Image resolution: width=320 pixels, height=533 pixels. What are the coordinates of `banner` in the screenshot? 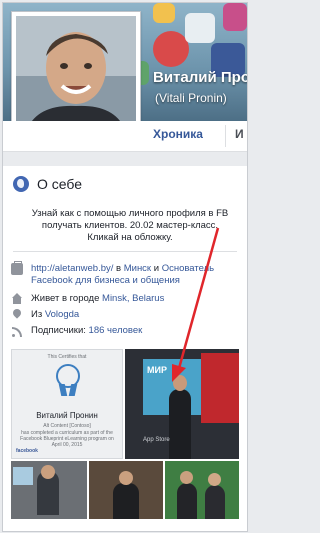 It's located at (220, 388).